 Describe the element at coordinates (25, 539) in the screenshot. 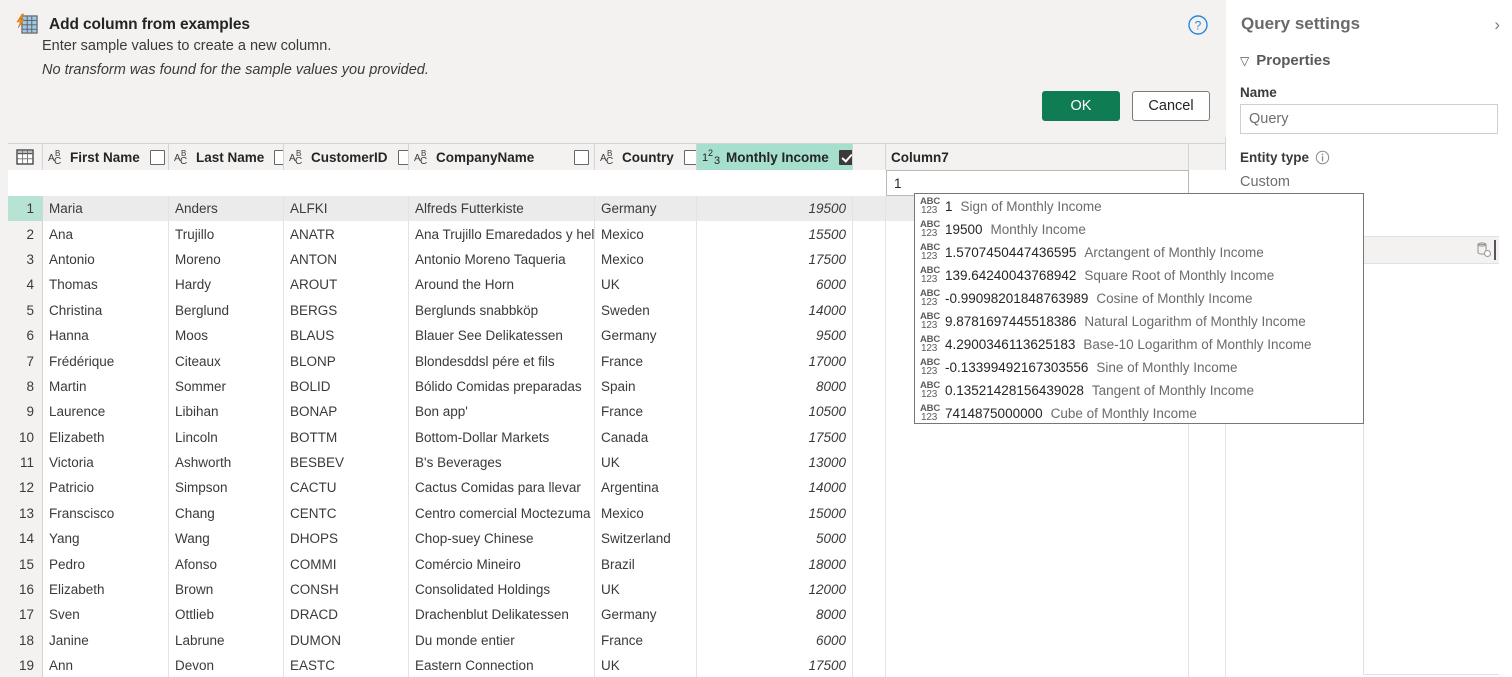

I see `row-number: 14` at that location.